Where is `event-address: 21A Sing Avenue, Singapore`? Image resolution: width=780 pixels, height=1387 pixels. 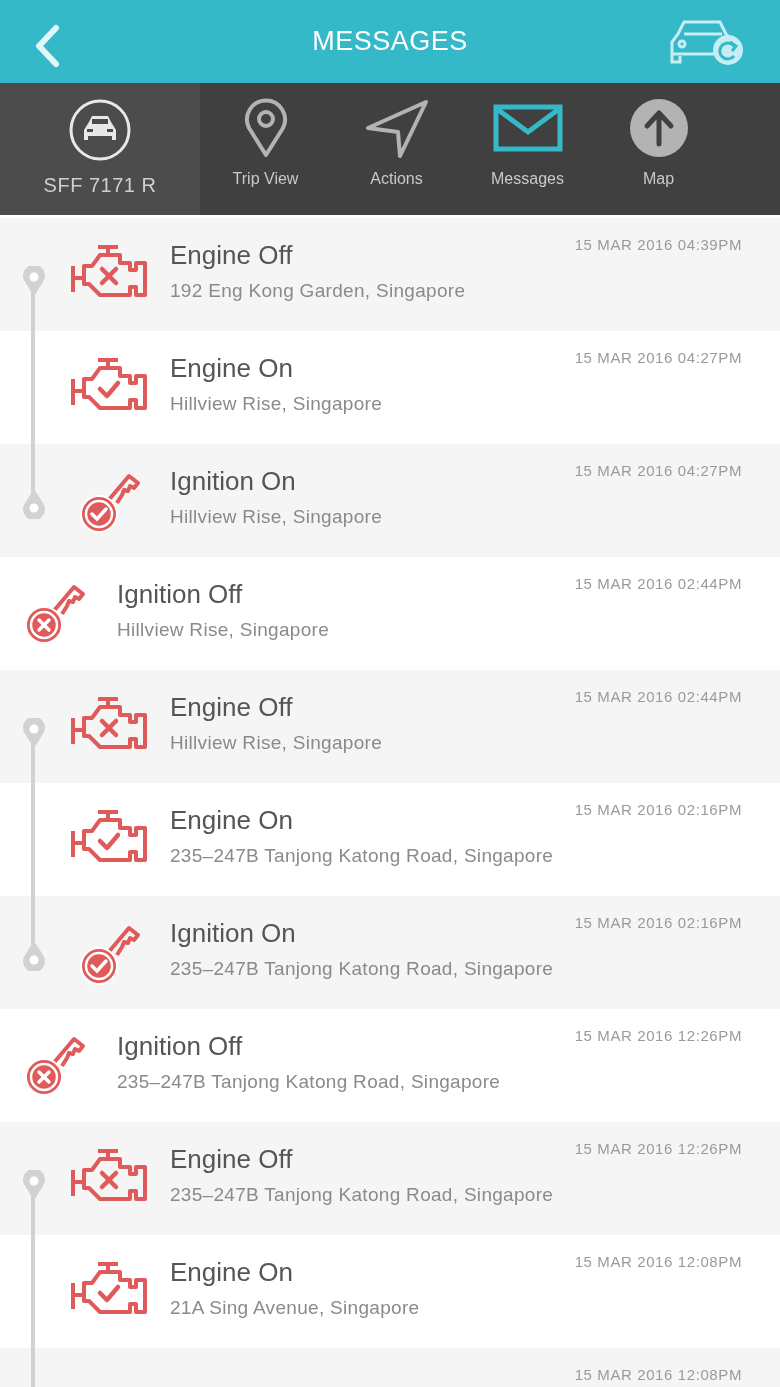
event-address: 21A Sing Avenue, Singapore is located at coordinates (295, 1308).